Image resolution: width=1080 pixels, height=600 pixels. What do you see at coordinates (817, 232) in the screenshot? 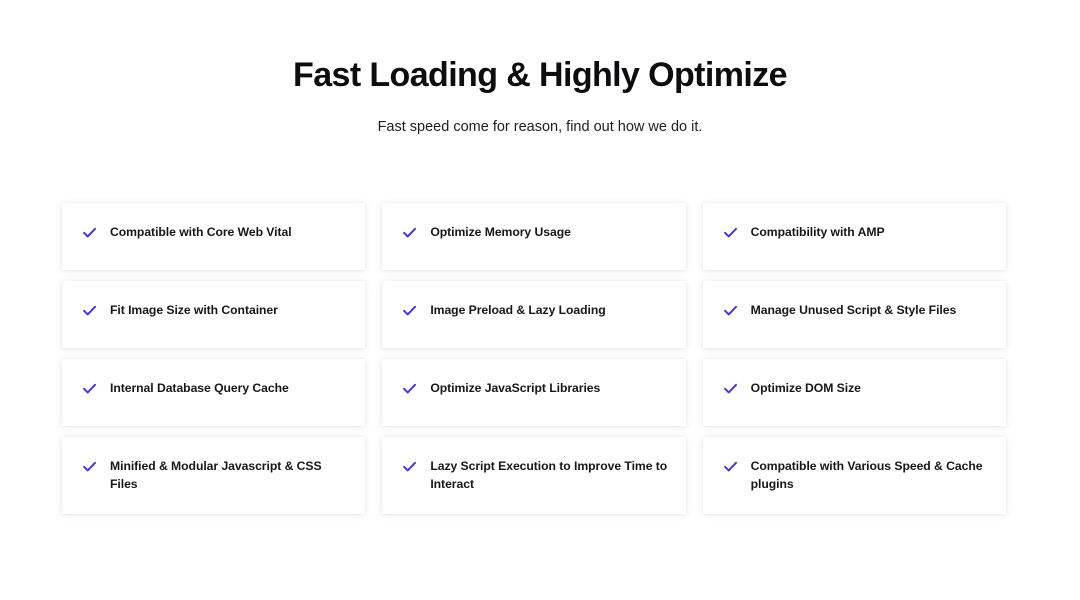
I see `feature-label: Compatibility with AMP` at bounding box center [817, 232].